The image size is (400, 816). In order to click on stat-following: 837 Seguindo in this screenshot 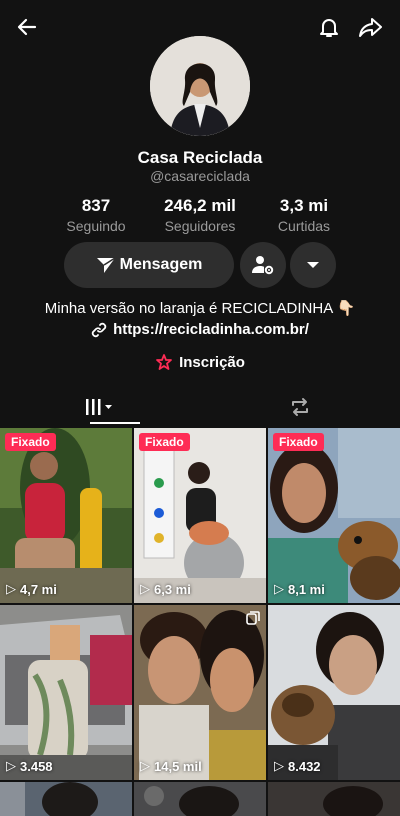, I will do `click(96, 215)`.